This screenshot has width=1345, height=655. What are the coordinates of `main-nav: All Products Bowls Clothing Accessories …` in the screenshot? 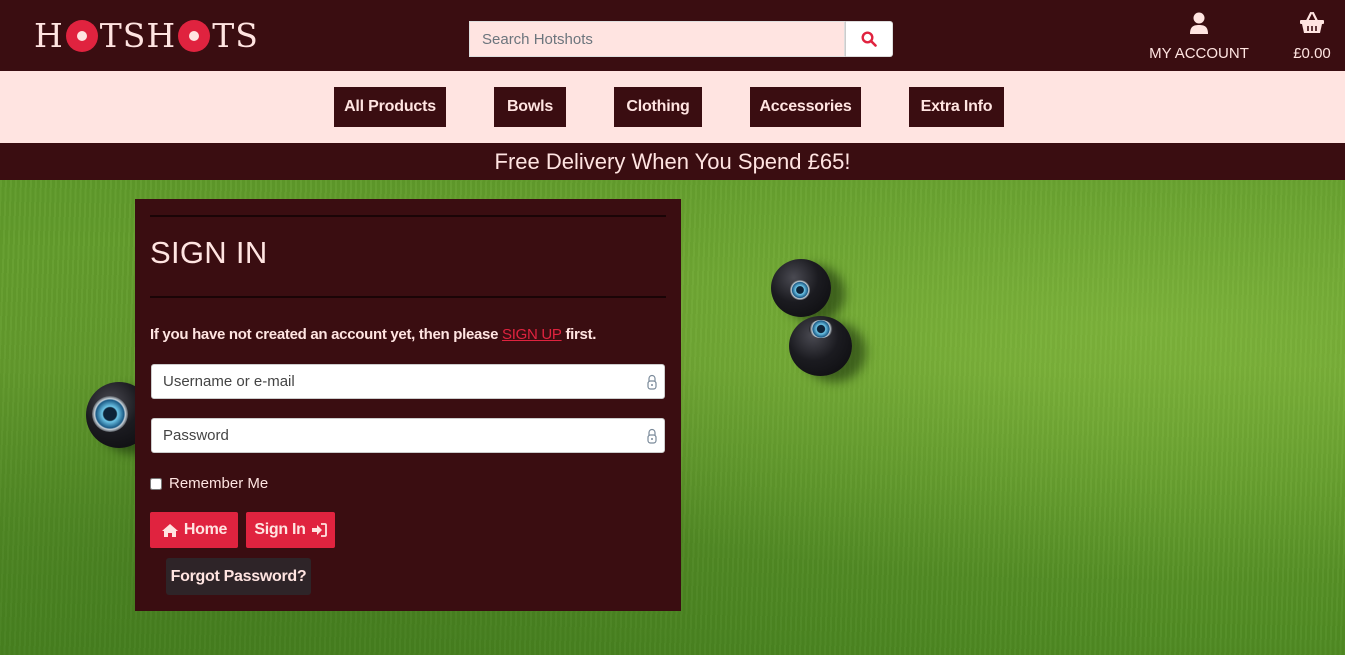 It's located at (672, 107).